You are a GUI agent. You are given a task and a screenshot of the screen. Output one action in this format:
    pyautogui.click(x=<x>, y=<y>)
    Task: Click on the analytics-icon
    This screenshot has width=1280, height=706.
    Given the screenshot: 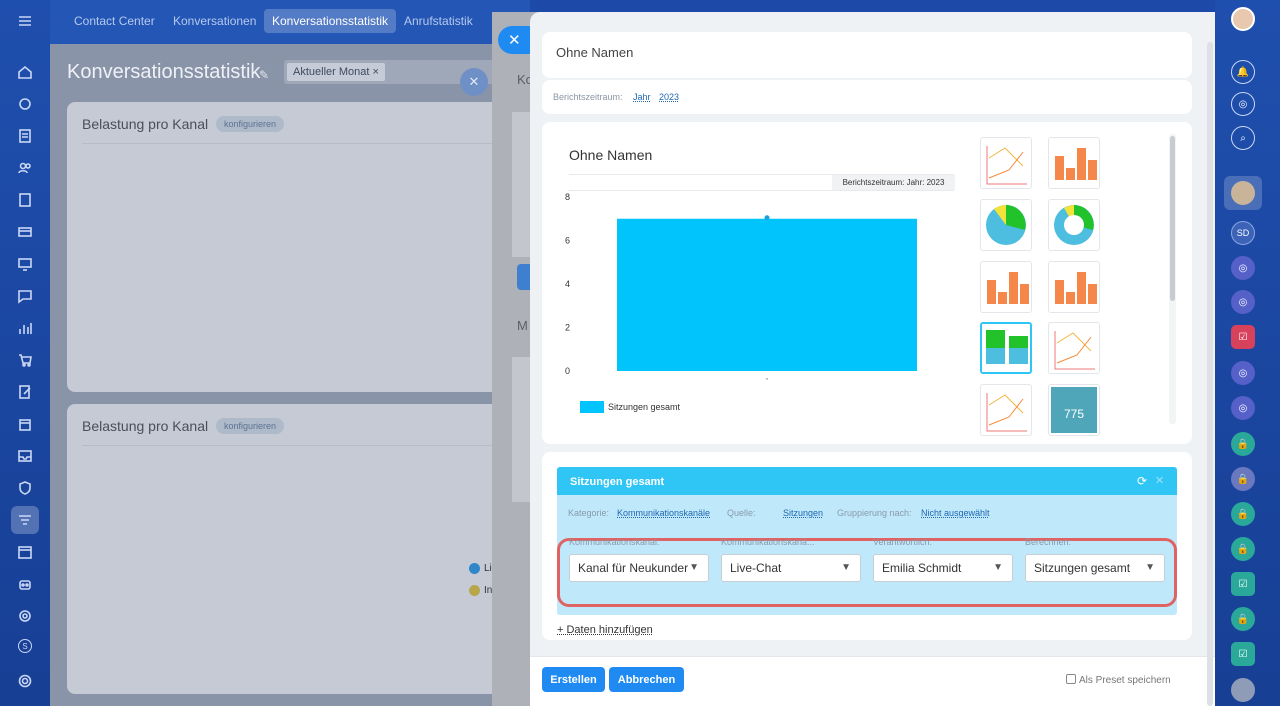 What is the action you would take?
    pyautogui.click(x=25, y=328)
    